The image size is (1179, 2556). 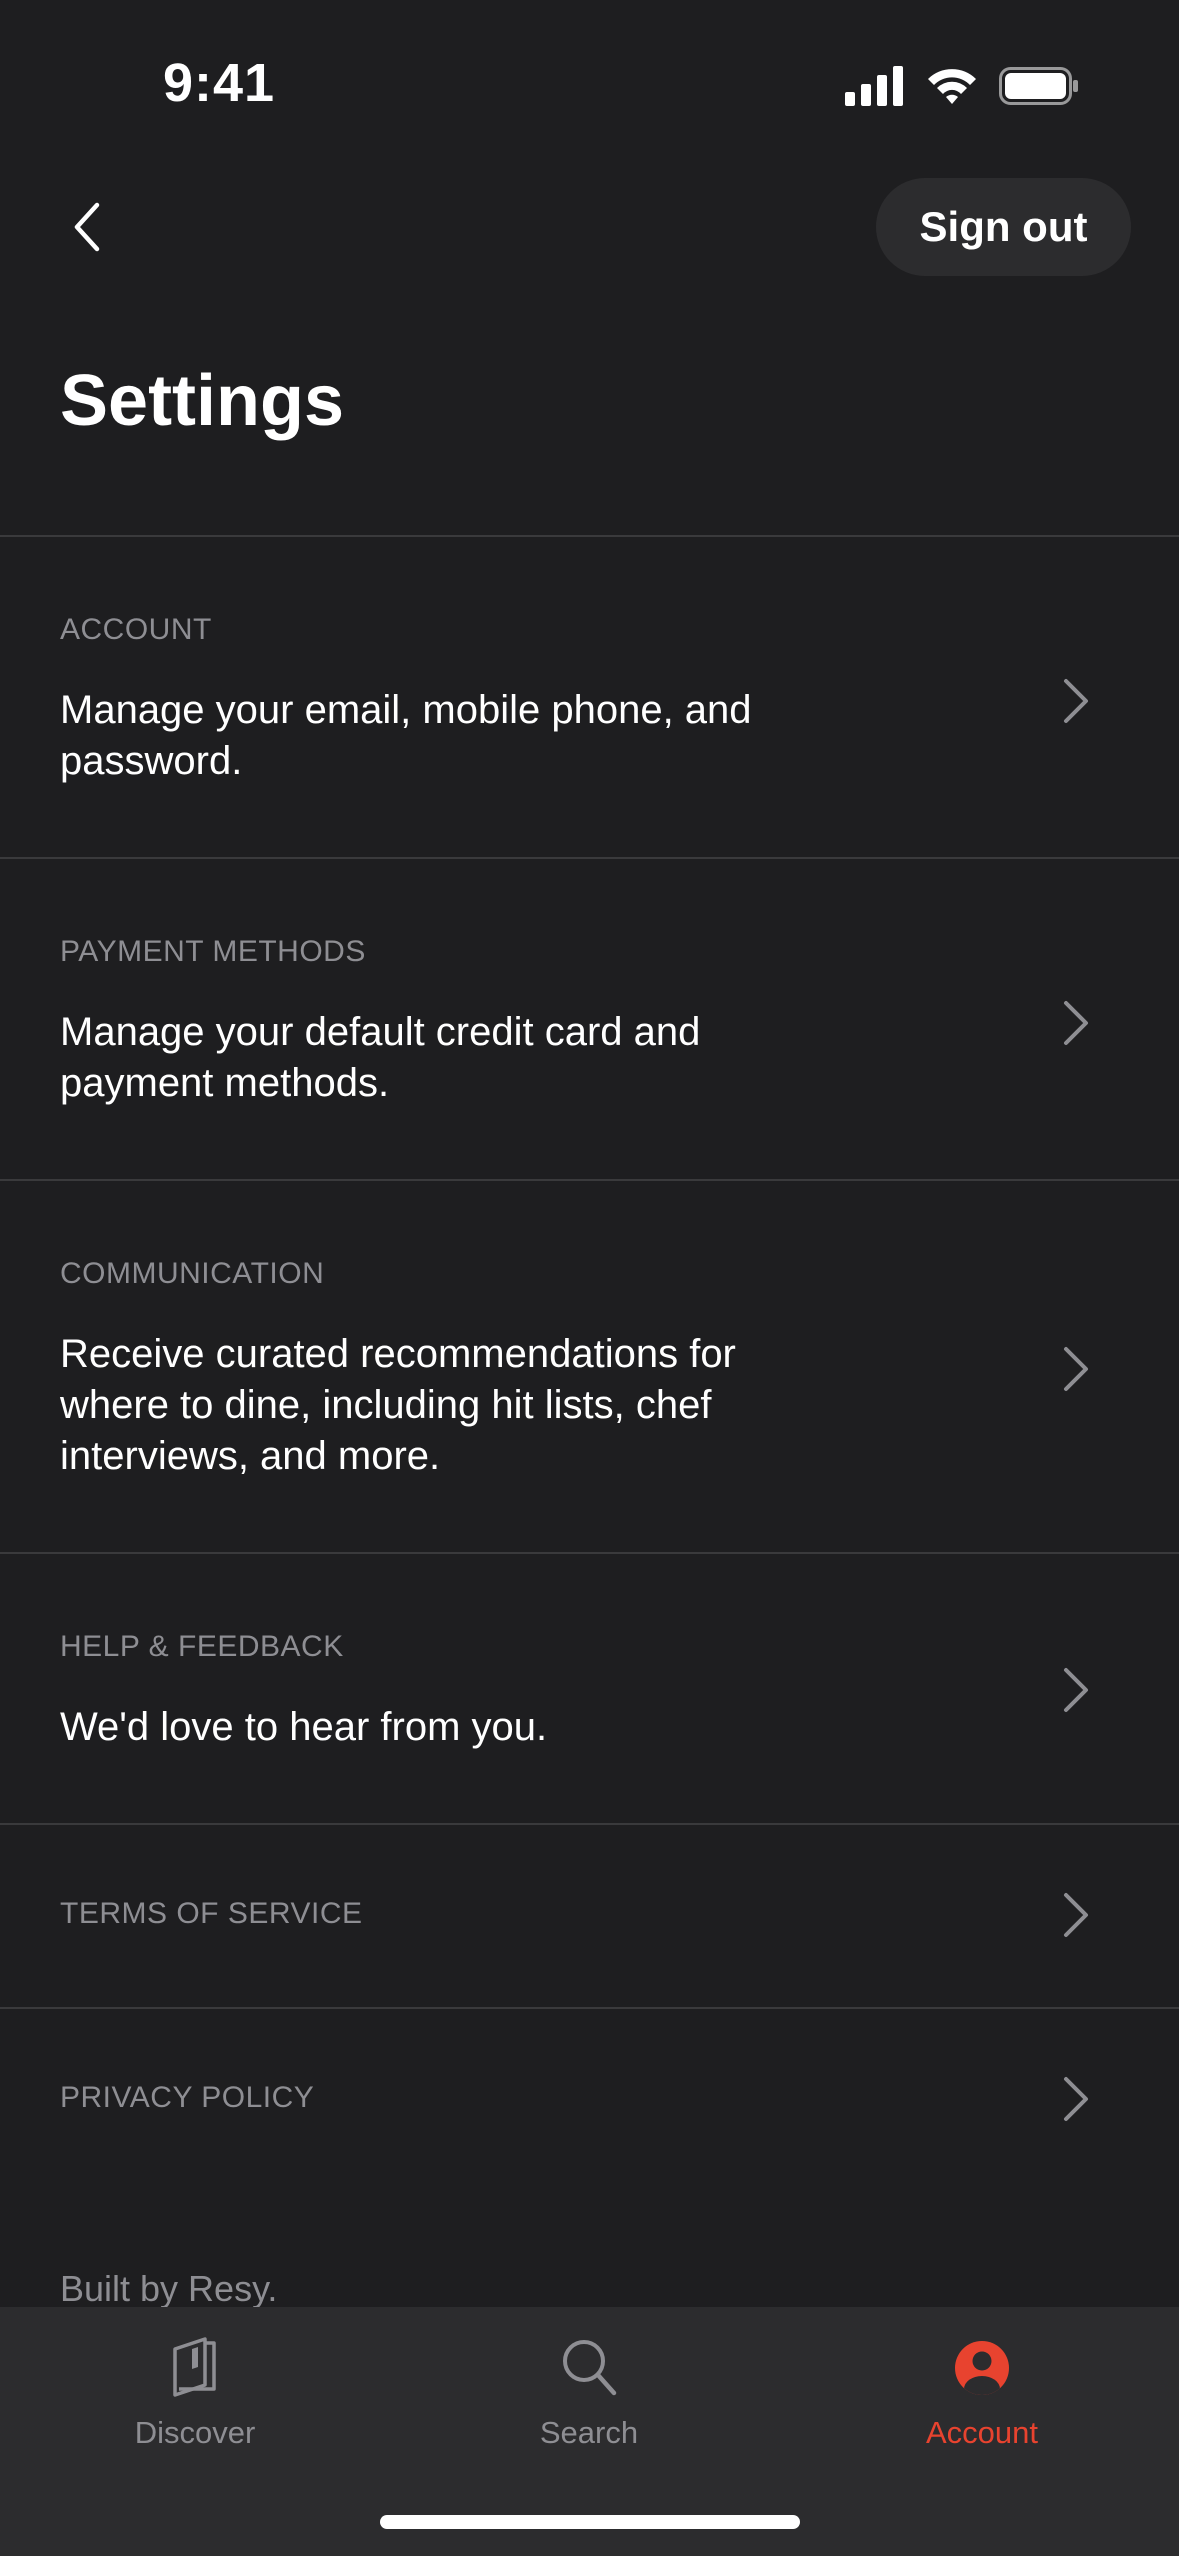 I want to click on status-time: 9:41, so click(x=219, y=83).